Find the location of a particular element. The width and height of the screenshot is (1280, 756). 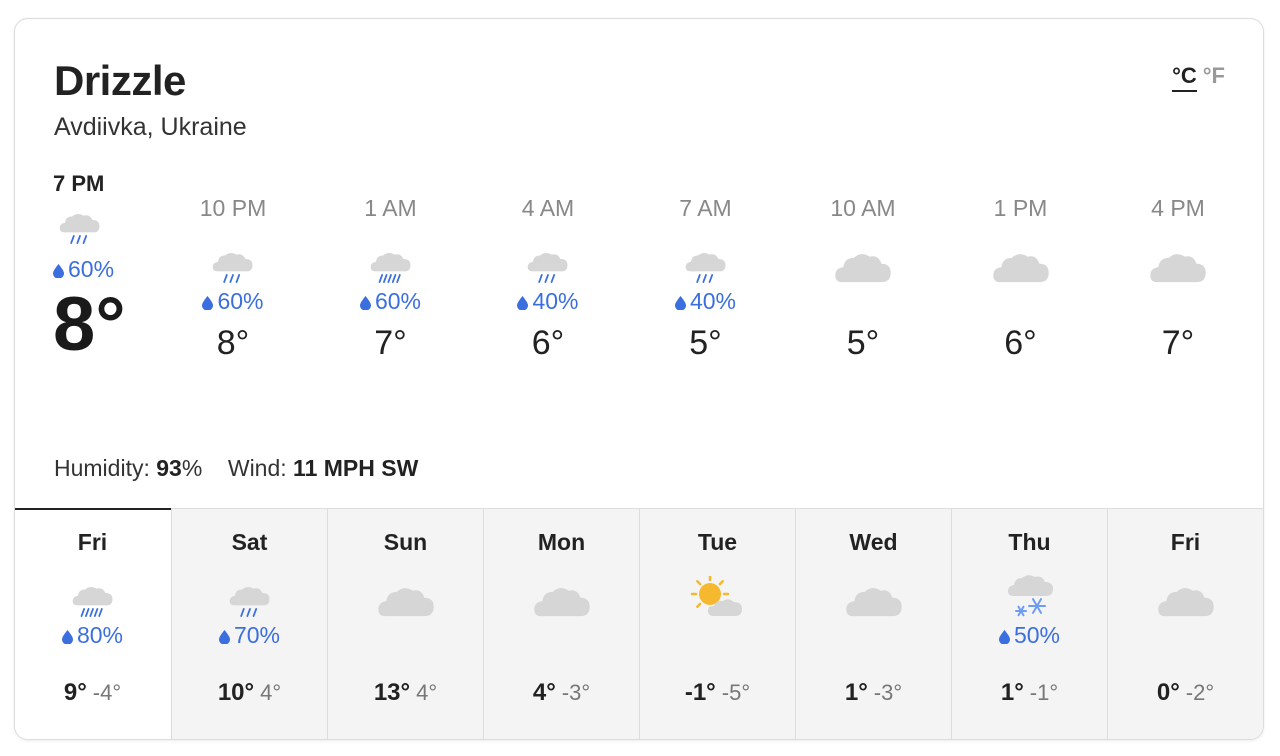

wind-value: 11 MPH SW is located at coordinates (356, 468).